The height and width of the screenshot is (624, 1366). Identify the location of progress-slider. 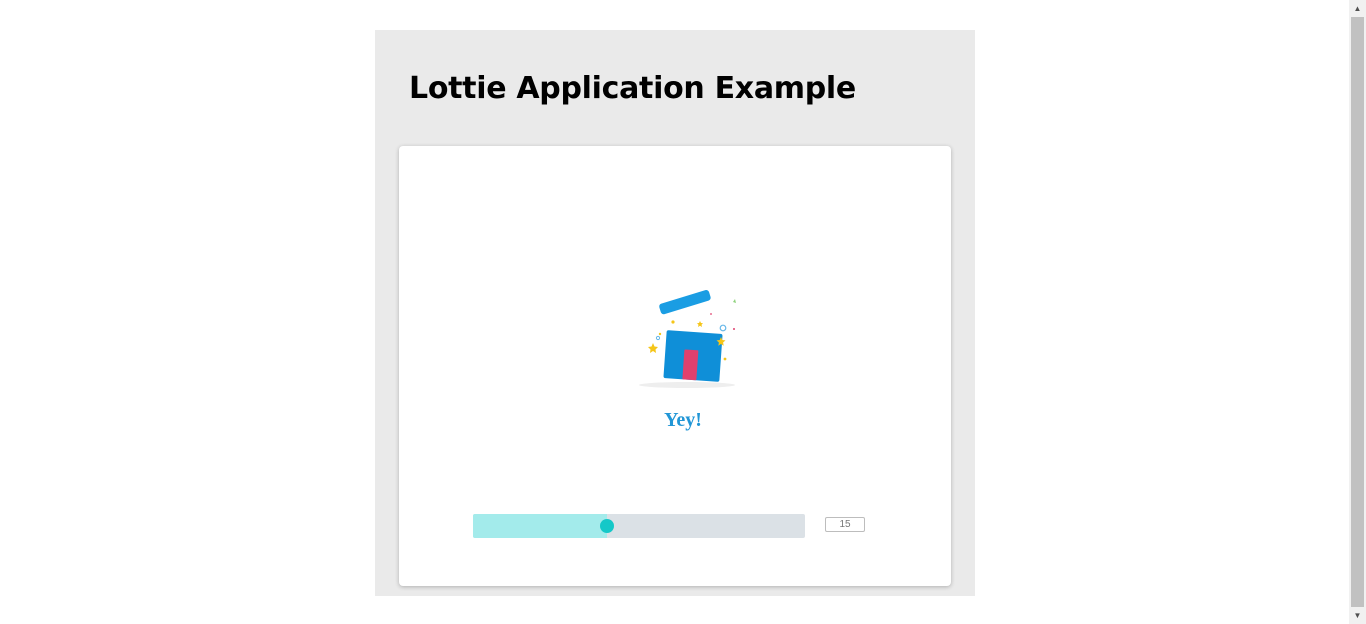
(639, 526).